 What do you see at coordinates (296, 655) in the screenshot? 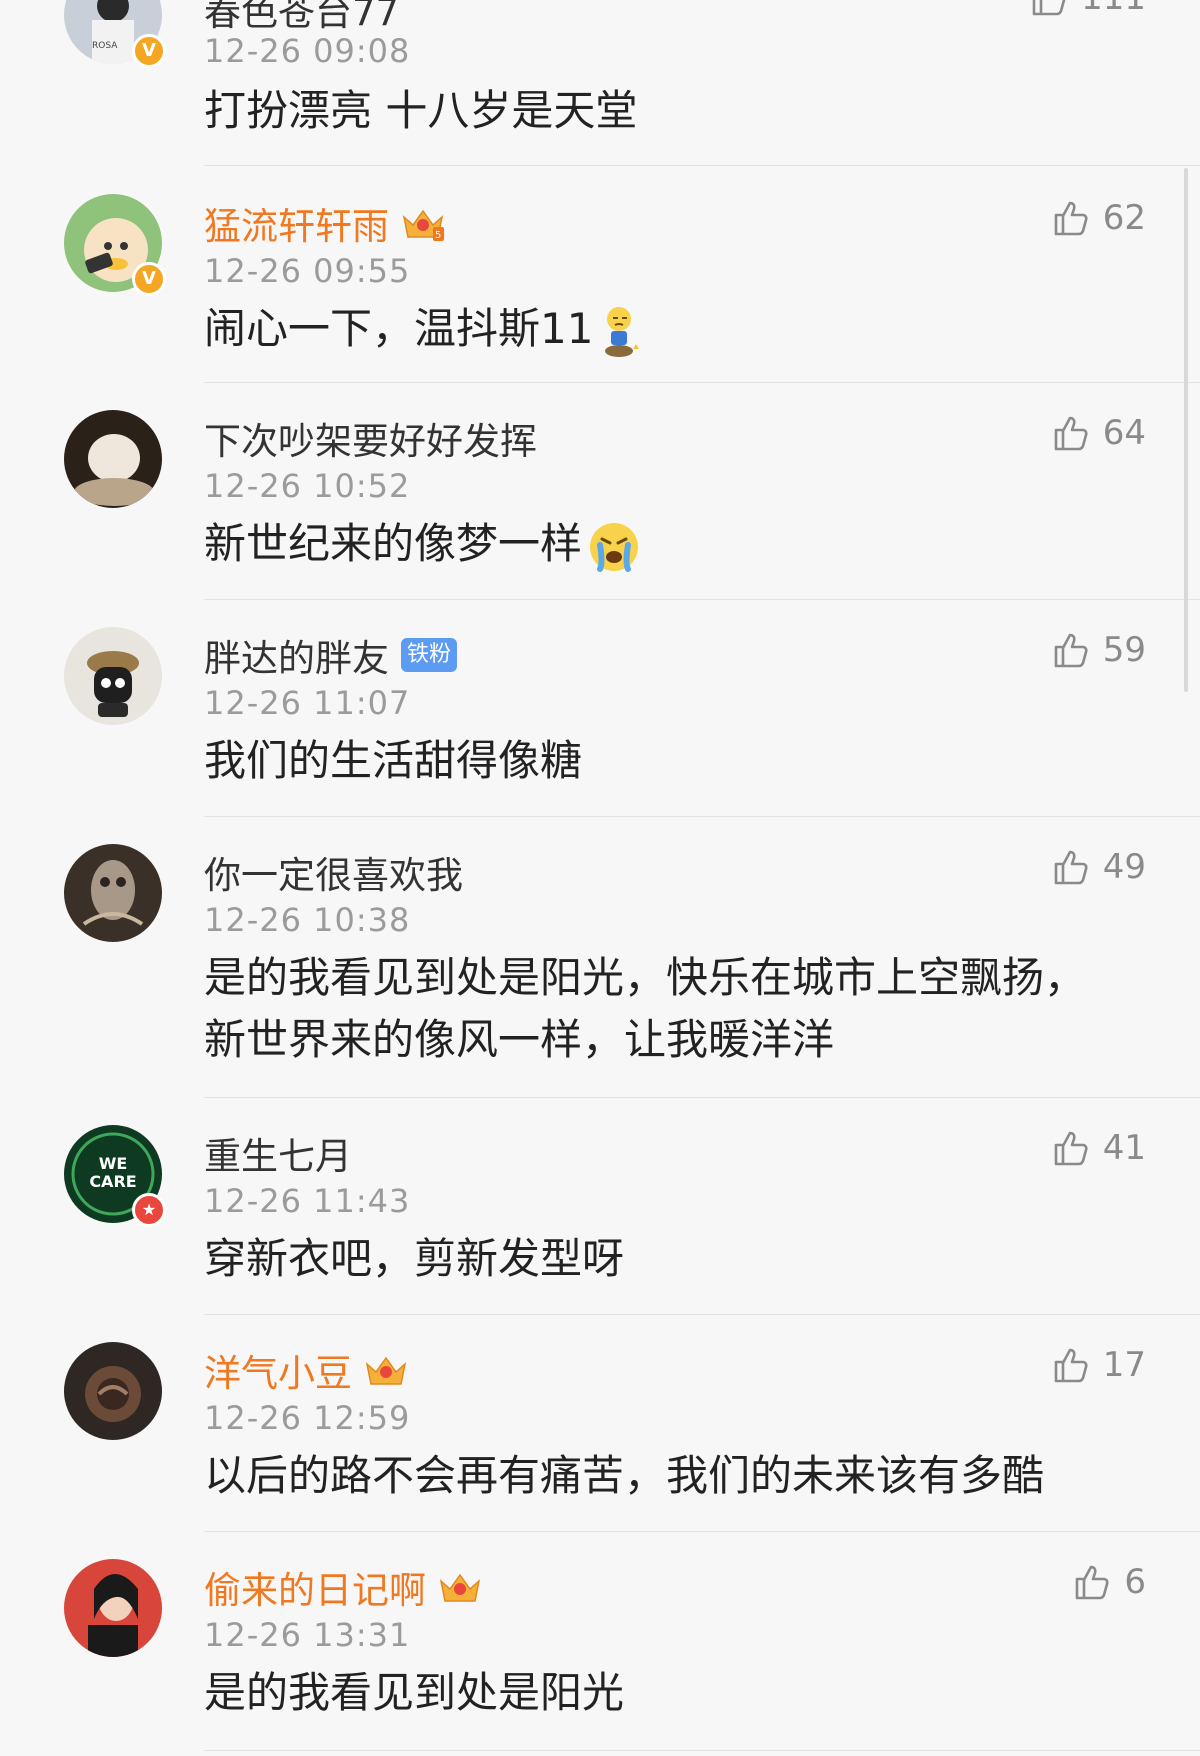
I see `username-text: 胖达的胖友` at bounding box center [296, 655].